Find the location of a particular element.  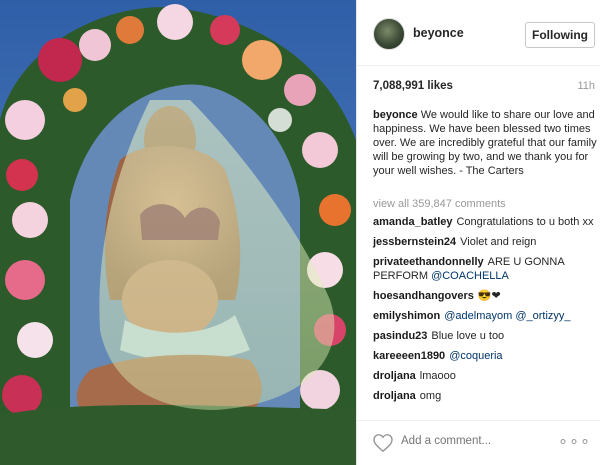

likes-count: 7,088,991 likes is located at coordinates (413, 86).